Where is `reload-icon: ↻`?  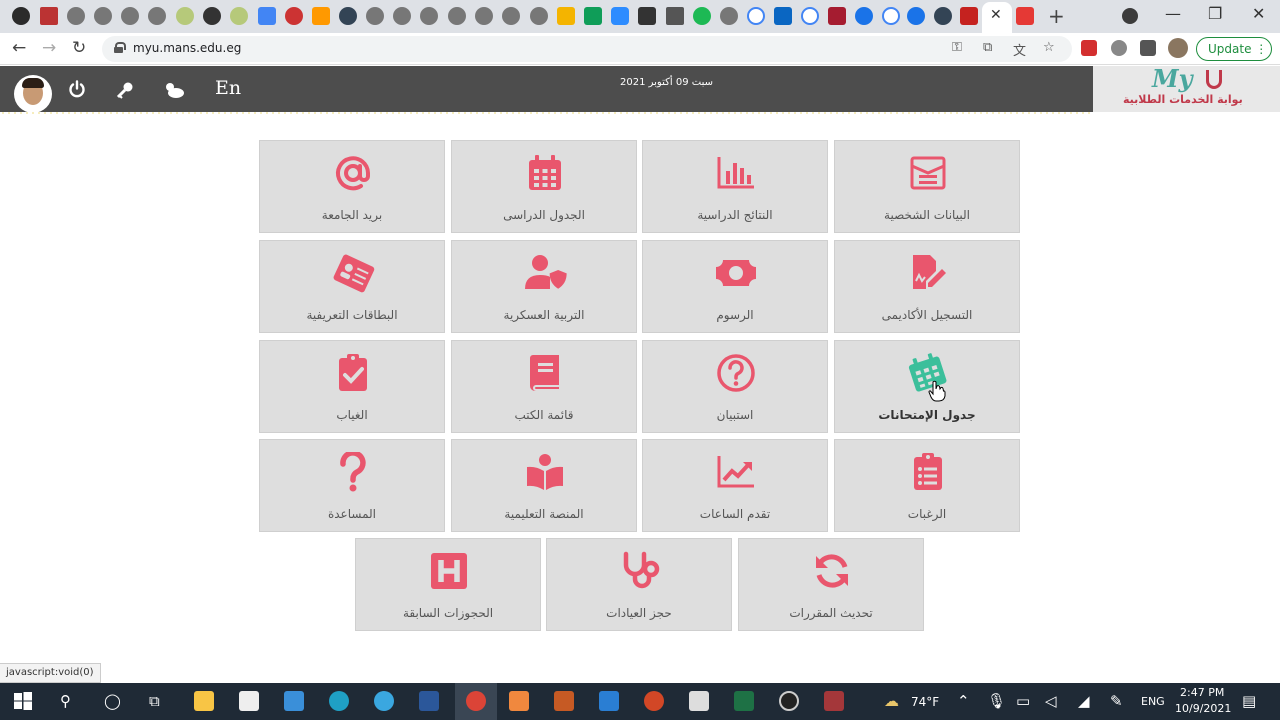
reload-icon: ↻ is located at coordinates (79, 48).